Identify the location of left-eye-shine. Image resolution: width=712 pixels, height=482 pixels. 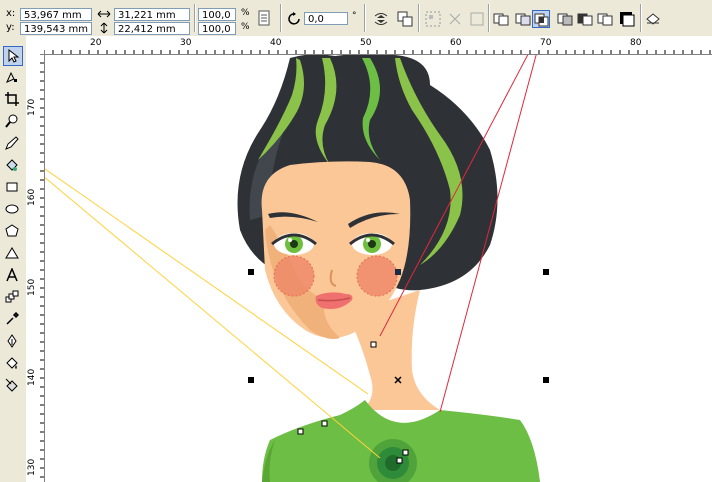
(290, 240).